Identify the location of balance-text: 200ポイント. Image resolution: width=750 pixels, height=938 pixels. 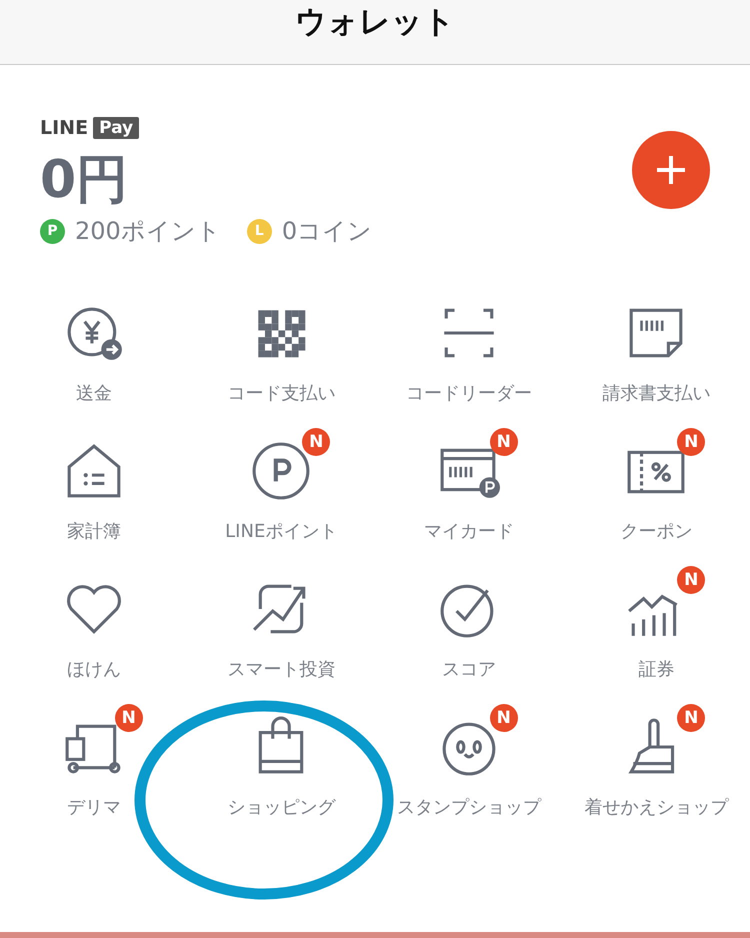
(148, 231).